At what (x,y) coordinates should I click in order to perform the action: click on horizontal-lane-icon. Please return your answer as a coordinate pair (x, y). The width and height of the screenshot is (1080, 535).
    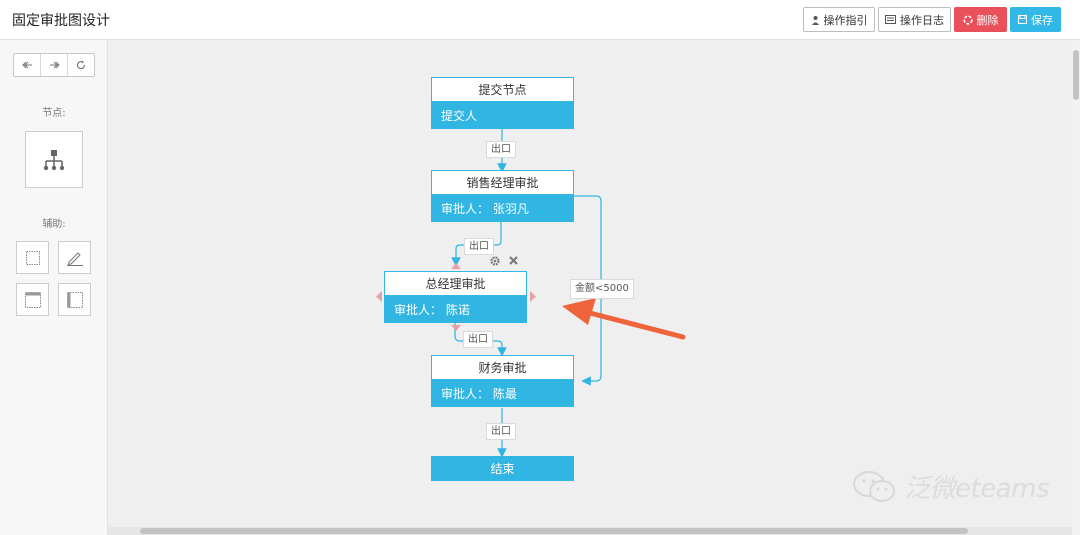
    Looking at the image, I should click on (32, 299).